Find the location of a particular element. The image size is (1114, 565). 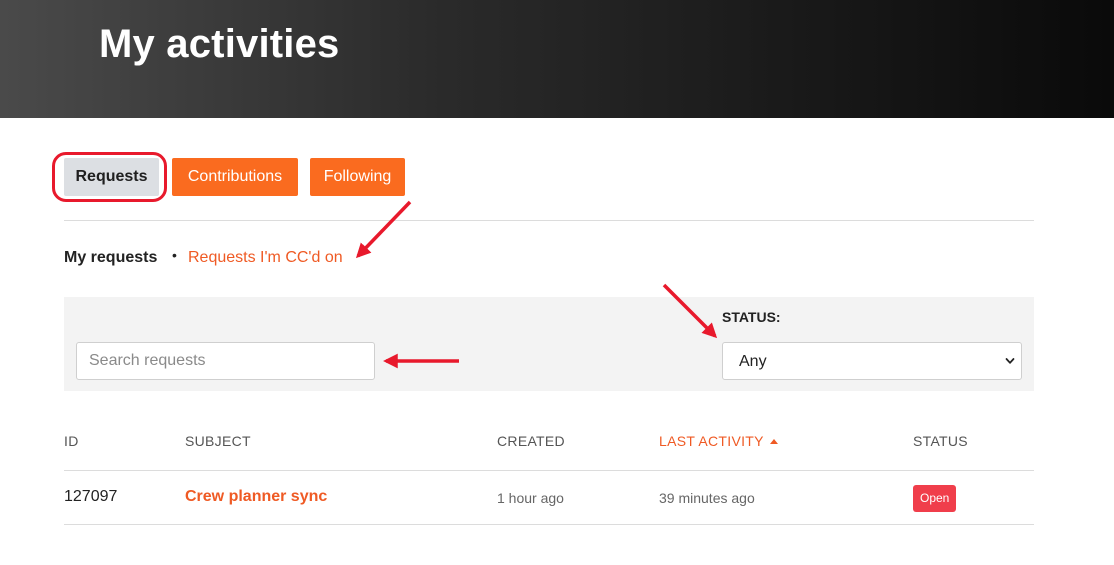

column-header-id: ID is located at coordinates (71, 441).